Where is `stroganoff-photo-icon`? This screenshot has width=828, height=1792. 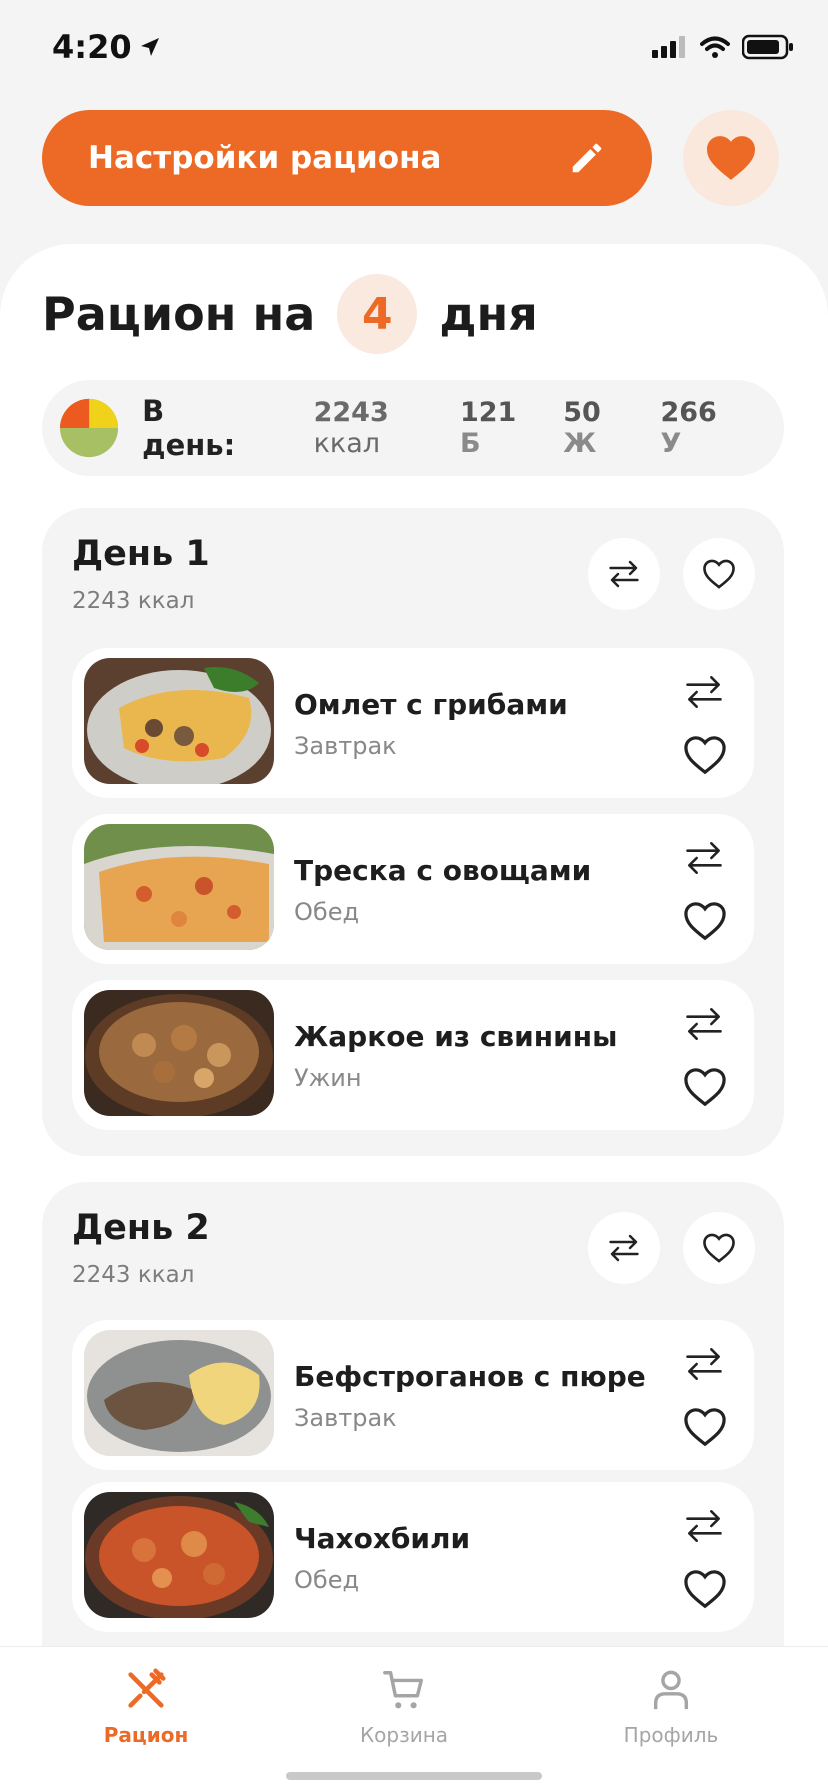 stroganoff-photo-icon is located at coordinates (179, 1393).